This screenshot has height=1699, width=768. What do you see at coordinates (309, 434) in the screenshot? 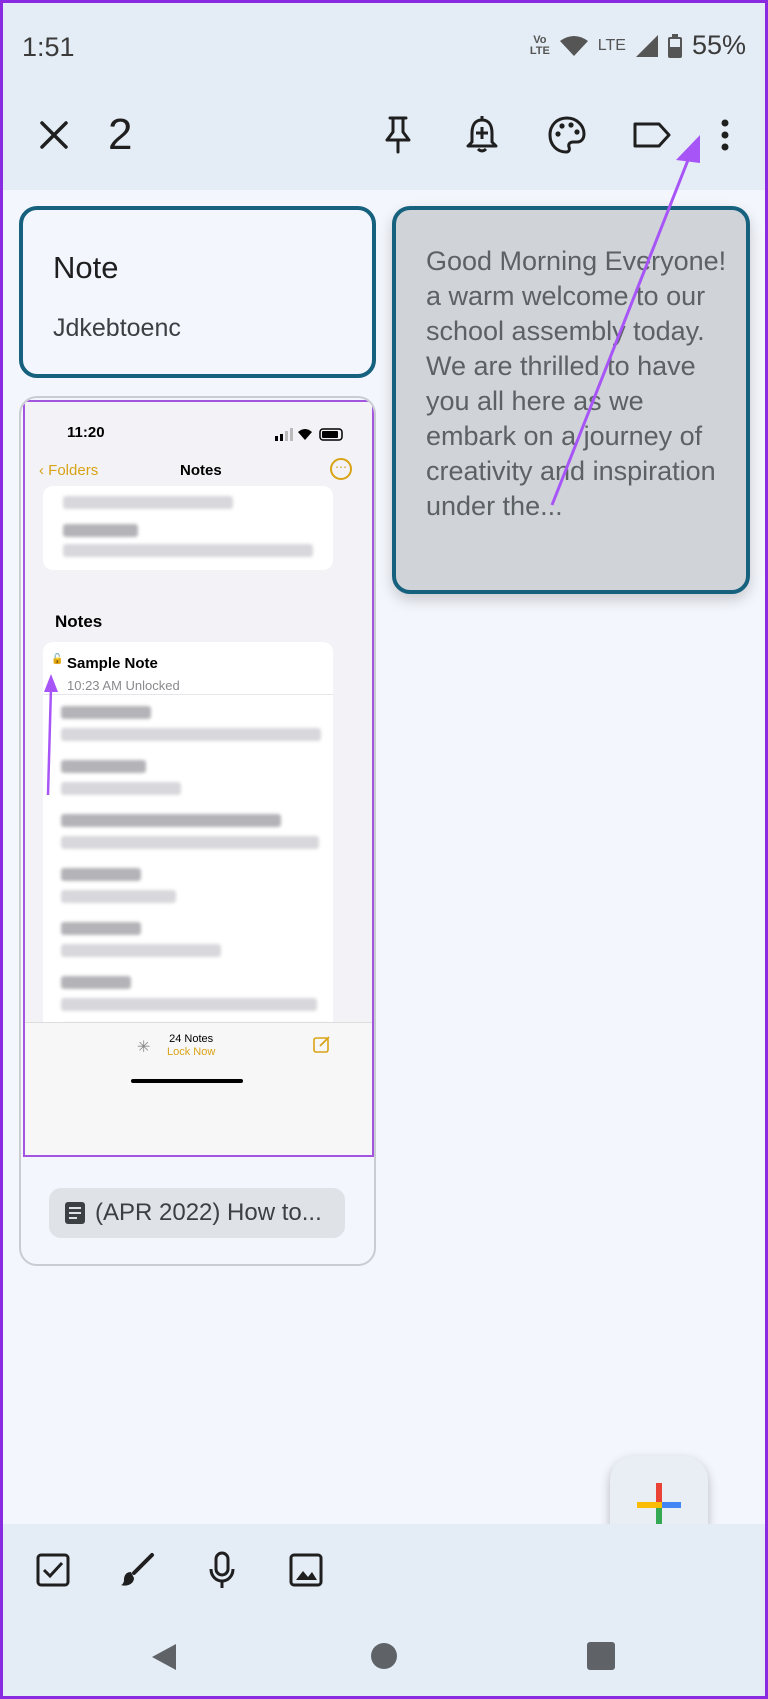
I see `ios-status-icons` at bounding box center [309, 434].